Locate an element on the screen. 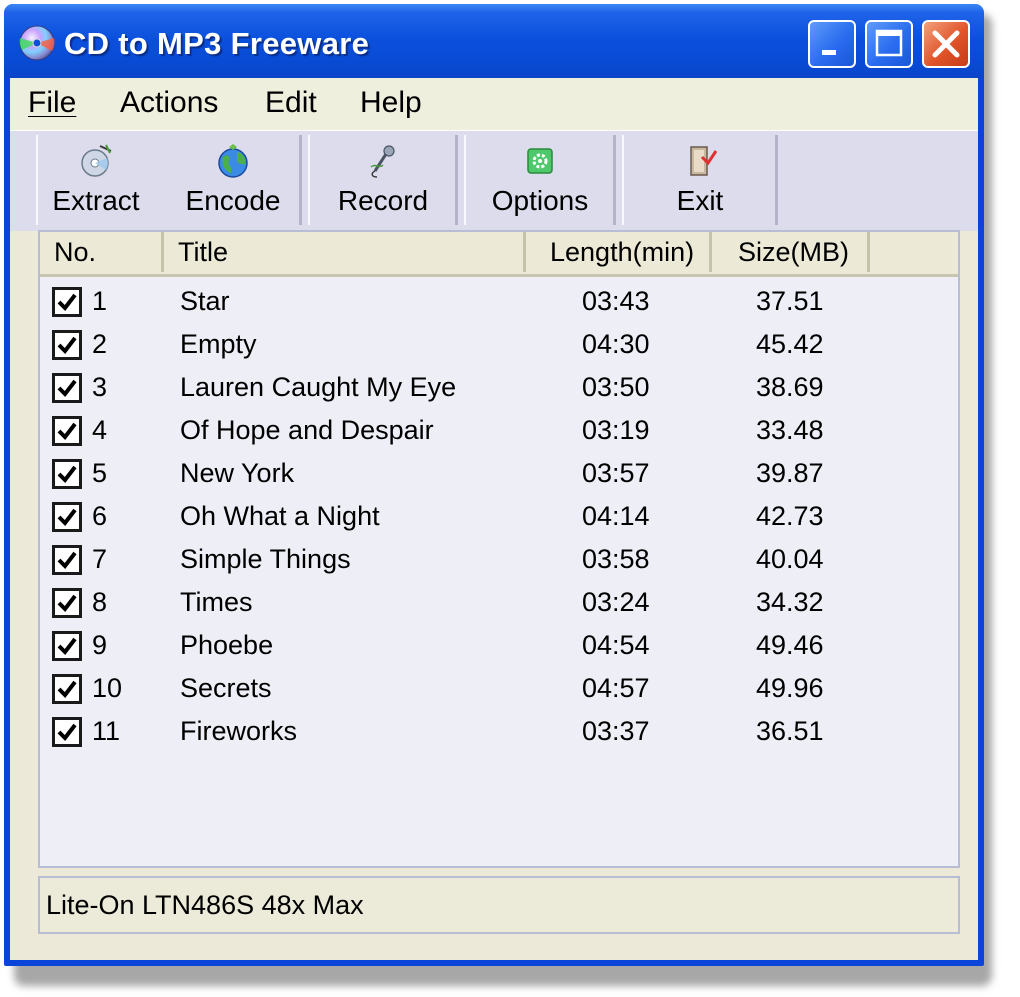 The width and height of the screenshot is (1020, 997). exit-button: Exit is located at coordinates (700, 180).